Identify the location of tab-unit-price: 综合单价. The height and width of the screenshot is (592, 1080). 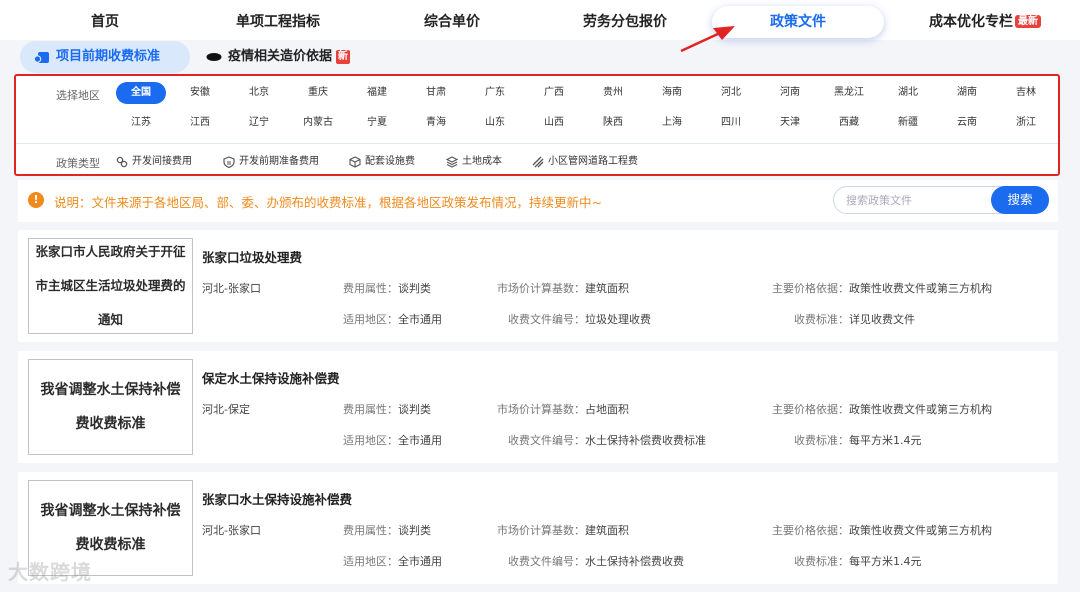
(452, 22).